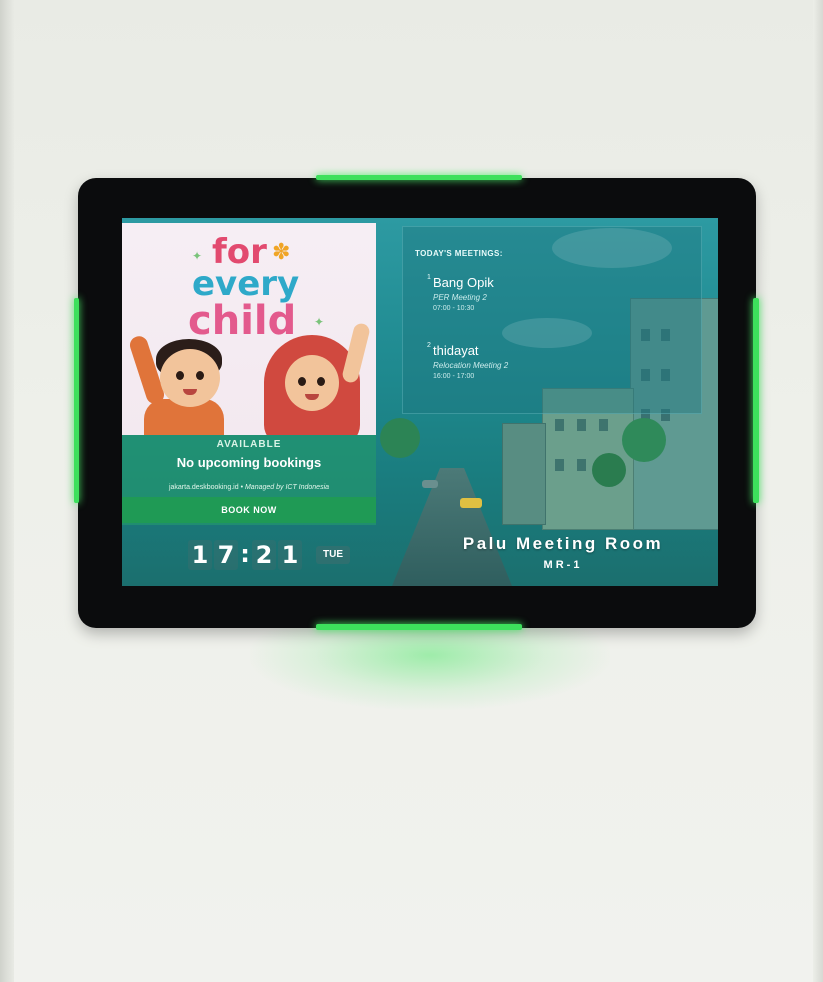 The width and height of the screenshot is (823, 982). What do you see at coordinates (204, 487) in the screenshot?
I see `booking-site-link: jakarta.deskbooking.id` at bounding box center [204, 487].